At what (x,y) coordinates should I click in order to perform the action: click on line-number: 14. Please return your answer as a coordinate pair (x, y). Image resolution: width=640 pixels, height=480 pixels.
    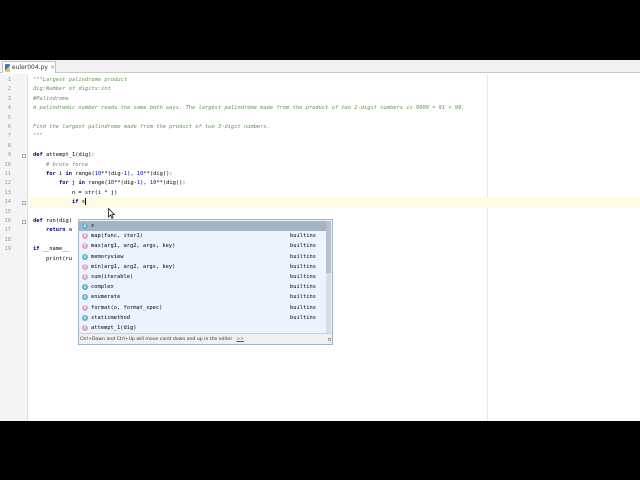
    Looking at the image, I should click on (8, 202).